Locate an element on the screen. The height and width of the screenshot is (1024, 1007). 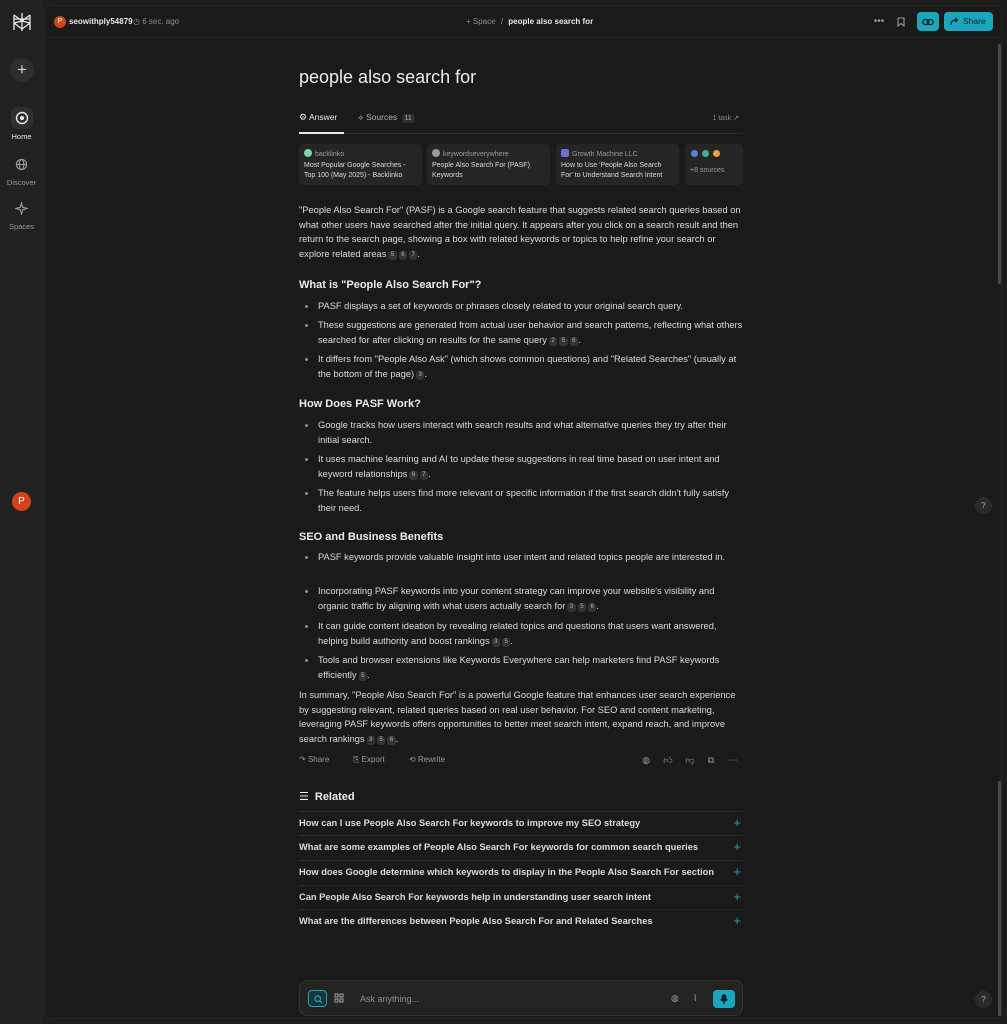
sidebar-item-home: Home is located at coordinates (21, 124).